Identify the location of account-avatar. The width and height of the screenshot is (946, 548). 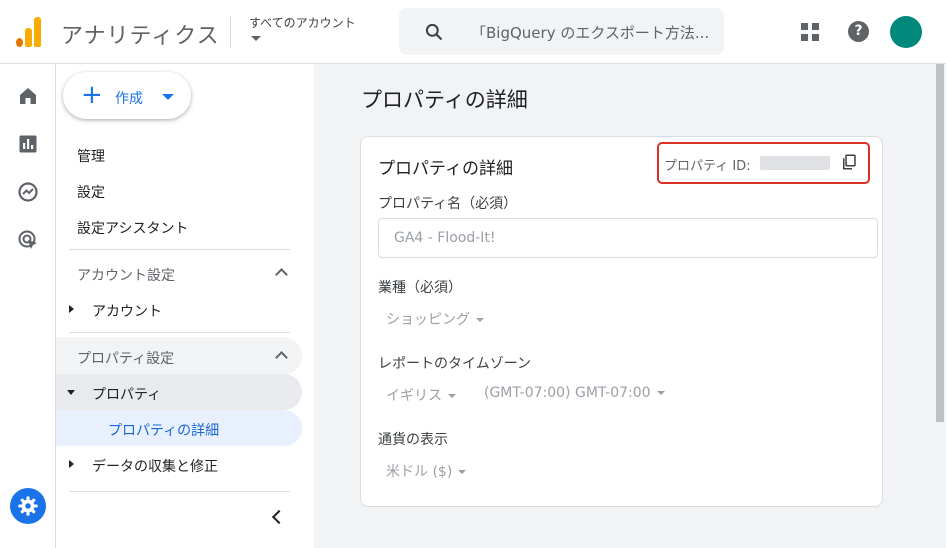
(906, 32).